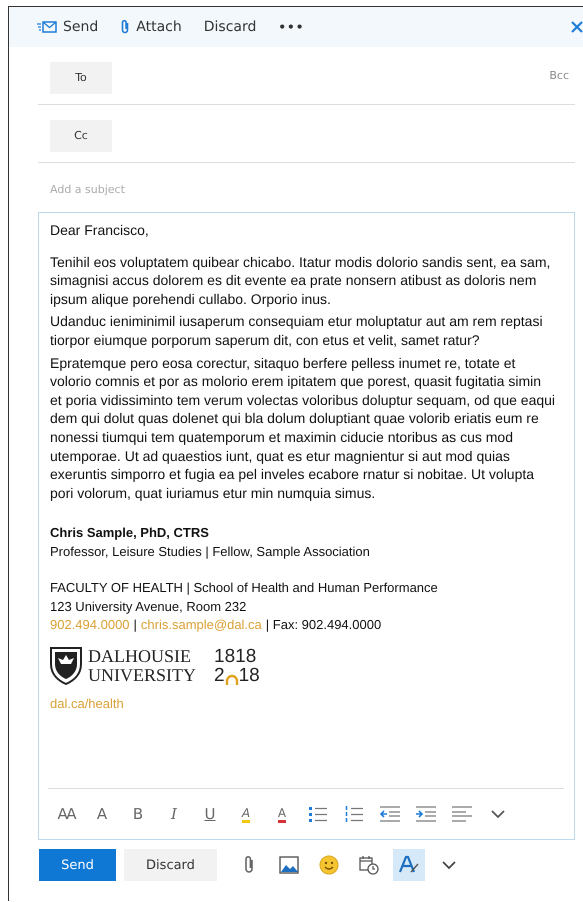  What do you see at coordinates (149, 607) in the screenshot?
I see `signature-address: 123 University Avenue, Room 232` at bounding box center [149, 607].